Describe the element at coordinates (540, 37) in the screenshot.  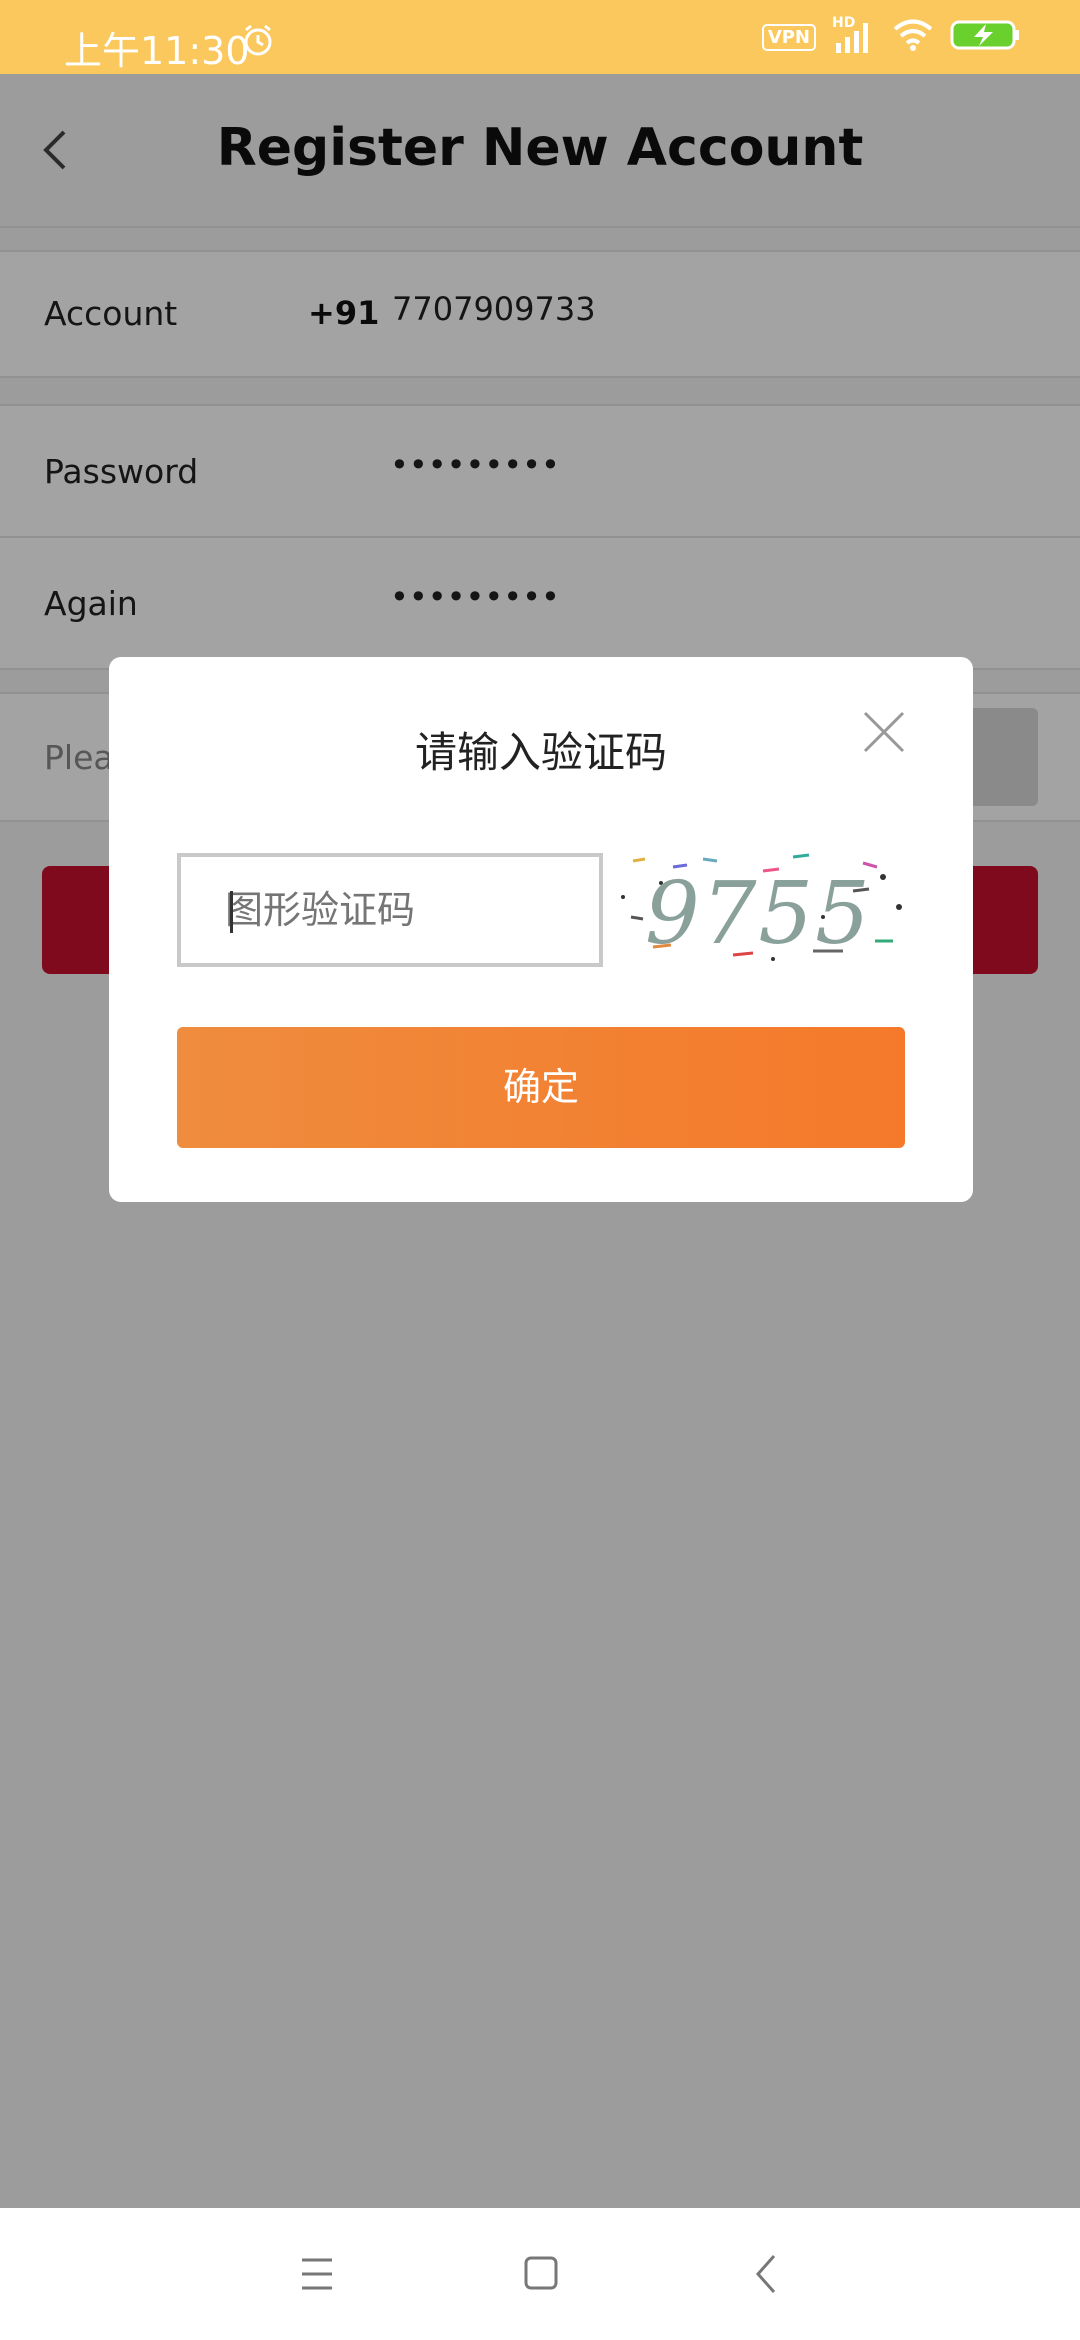
I see `status-bar: 上午11:30 VPN HD` at that location.